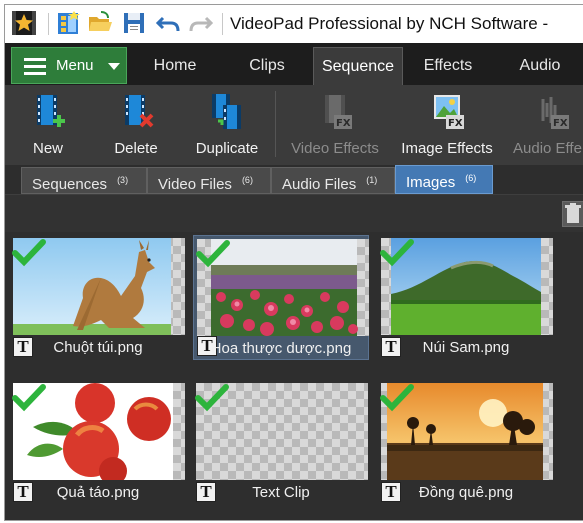  I want to click on delete-sequence-icon, so click(139, 111).